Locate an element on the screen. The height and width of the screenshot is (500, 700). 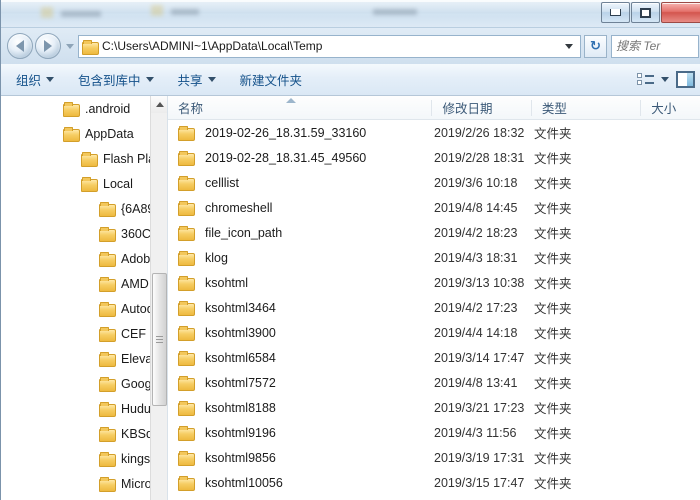
tree-item: {6A896 is located at coordinates (84, 208).